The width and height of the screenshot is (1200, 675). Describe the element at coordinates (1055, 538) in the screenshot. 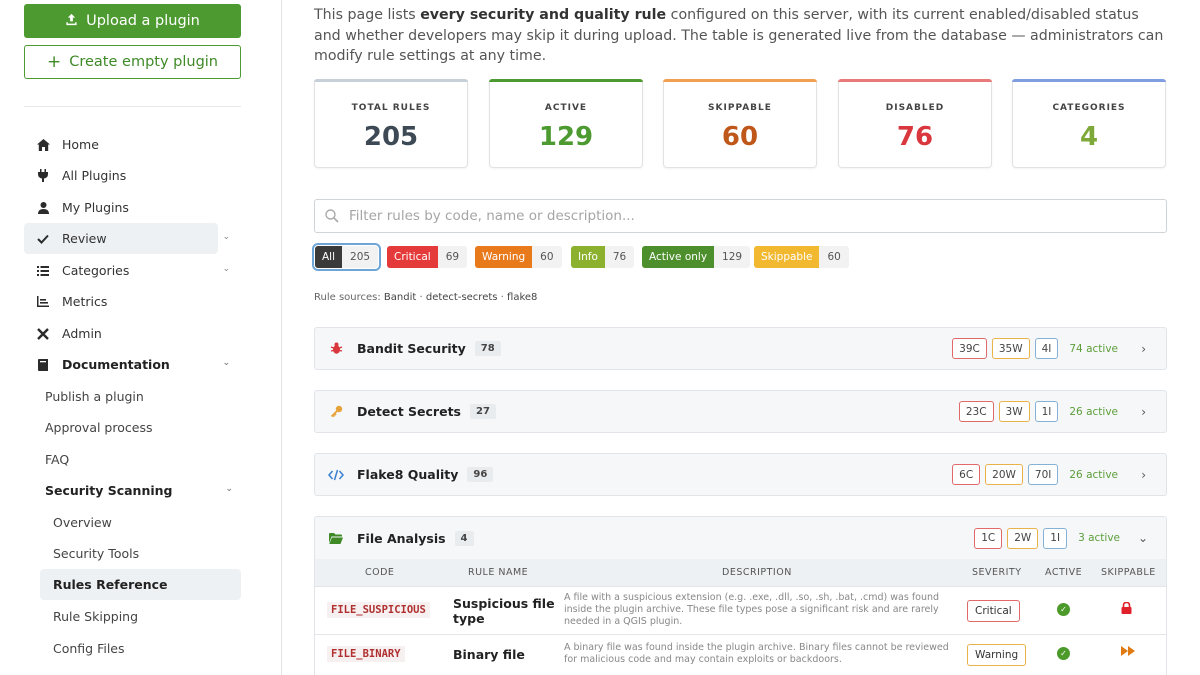

I see `info-count-badge: 1I` at that location.